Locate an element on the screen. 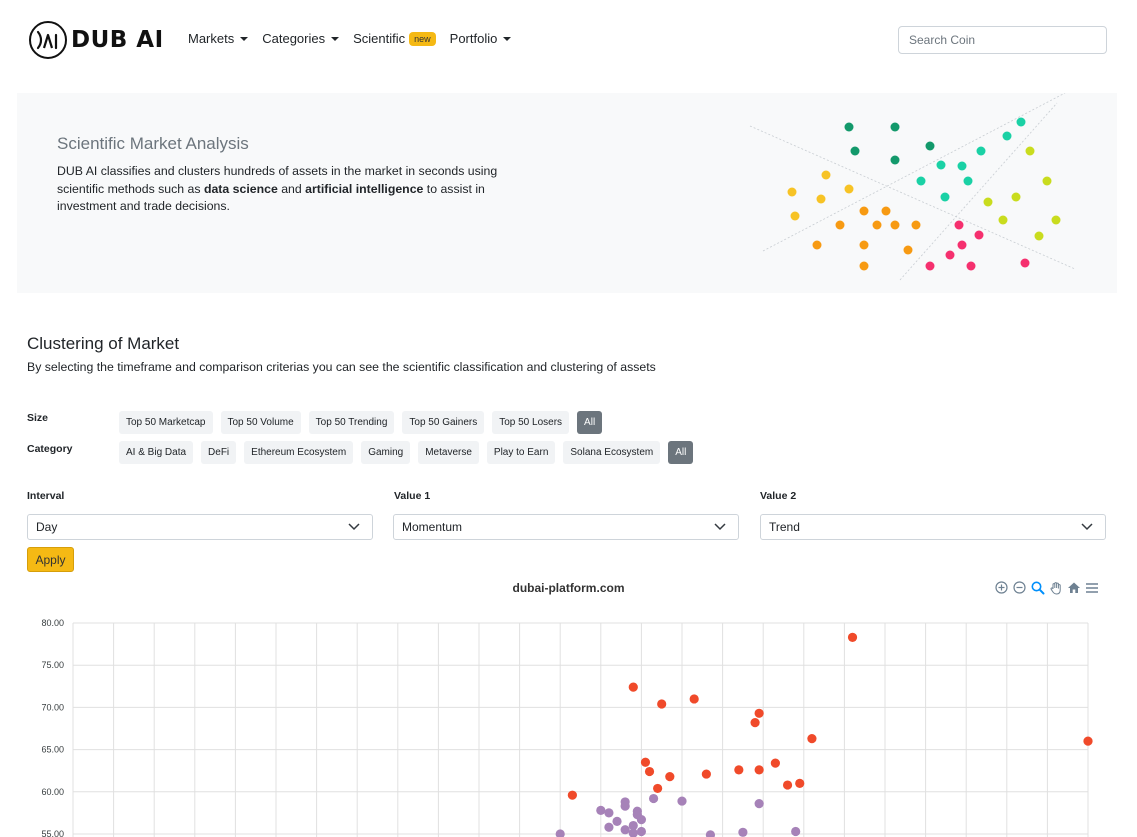 The image size is (1137, 837). search-input is located at coordinates (1002, 40).